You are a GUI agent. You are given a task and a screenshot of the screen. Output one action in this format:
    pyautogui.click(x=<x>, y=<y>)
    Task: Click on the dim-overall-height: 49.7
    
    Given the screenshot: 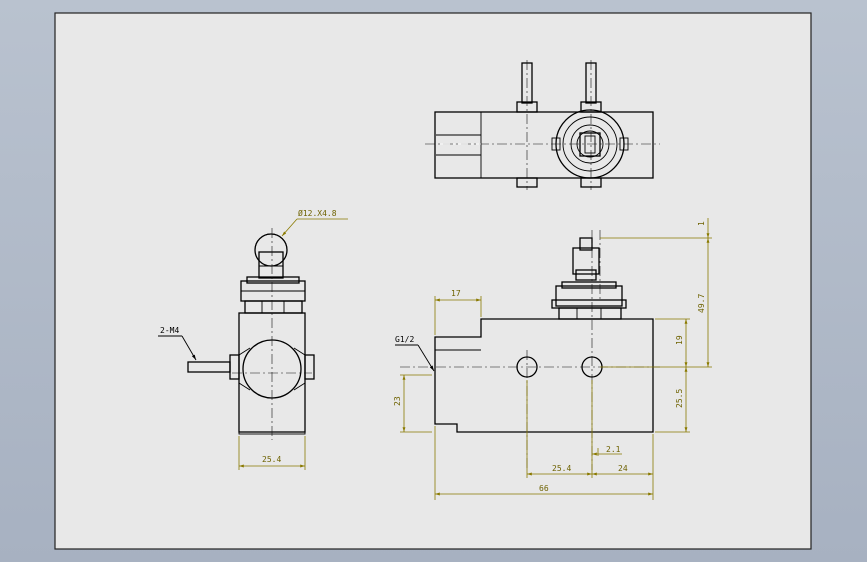 What is the action you would take?
    pyautogui.click(x=701, y=303)
    